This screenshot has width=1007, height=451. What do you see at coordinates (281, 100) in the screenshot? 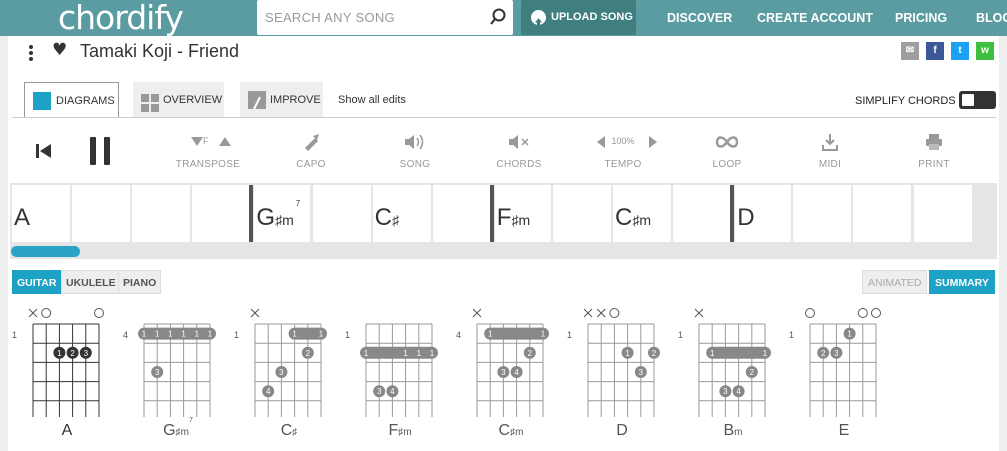
I see `tab-improve: IMPROVE` at bounding box center [281, 100].